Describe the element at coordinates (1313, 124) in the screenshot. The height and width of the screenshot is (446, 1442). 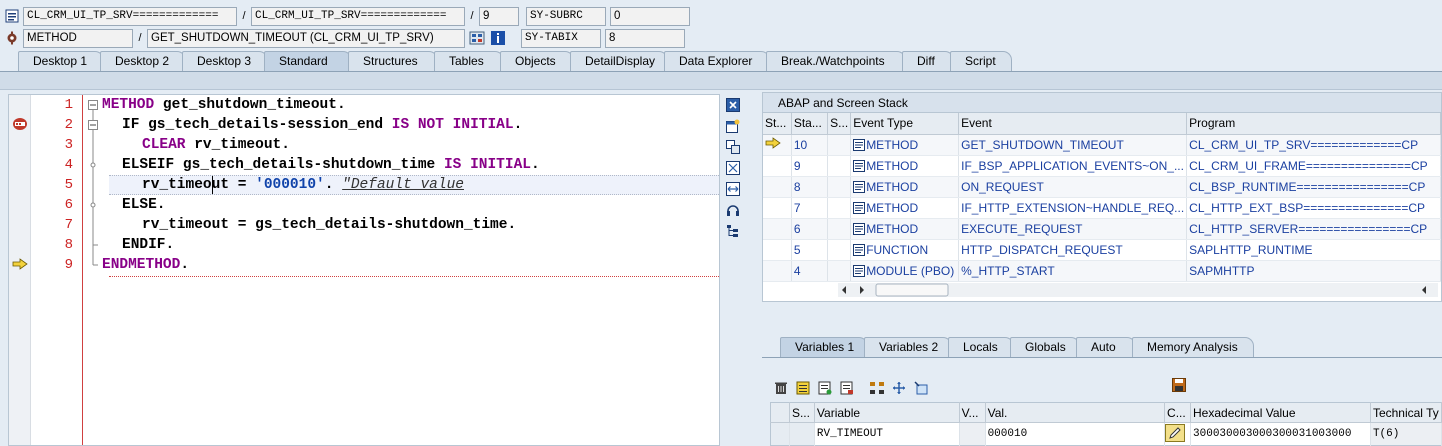
I see `column-header: Program` at that location.